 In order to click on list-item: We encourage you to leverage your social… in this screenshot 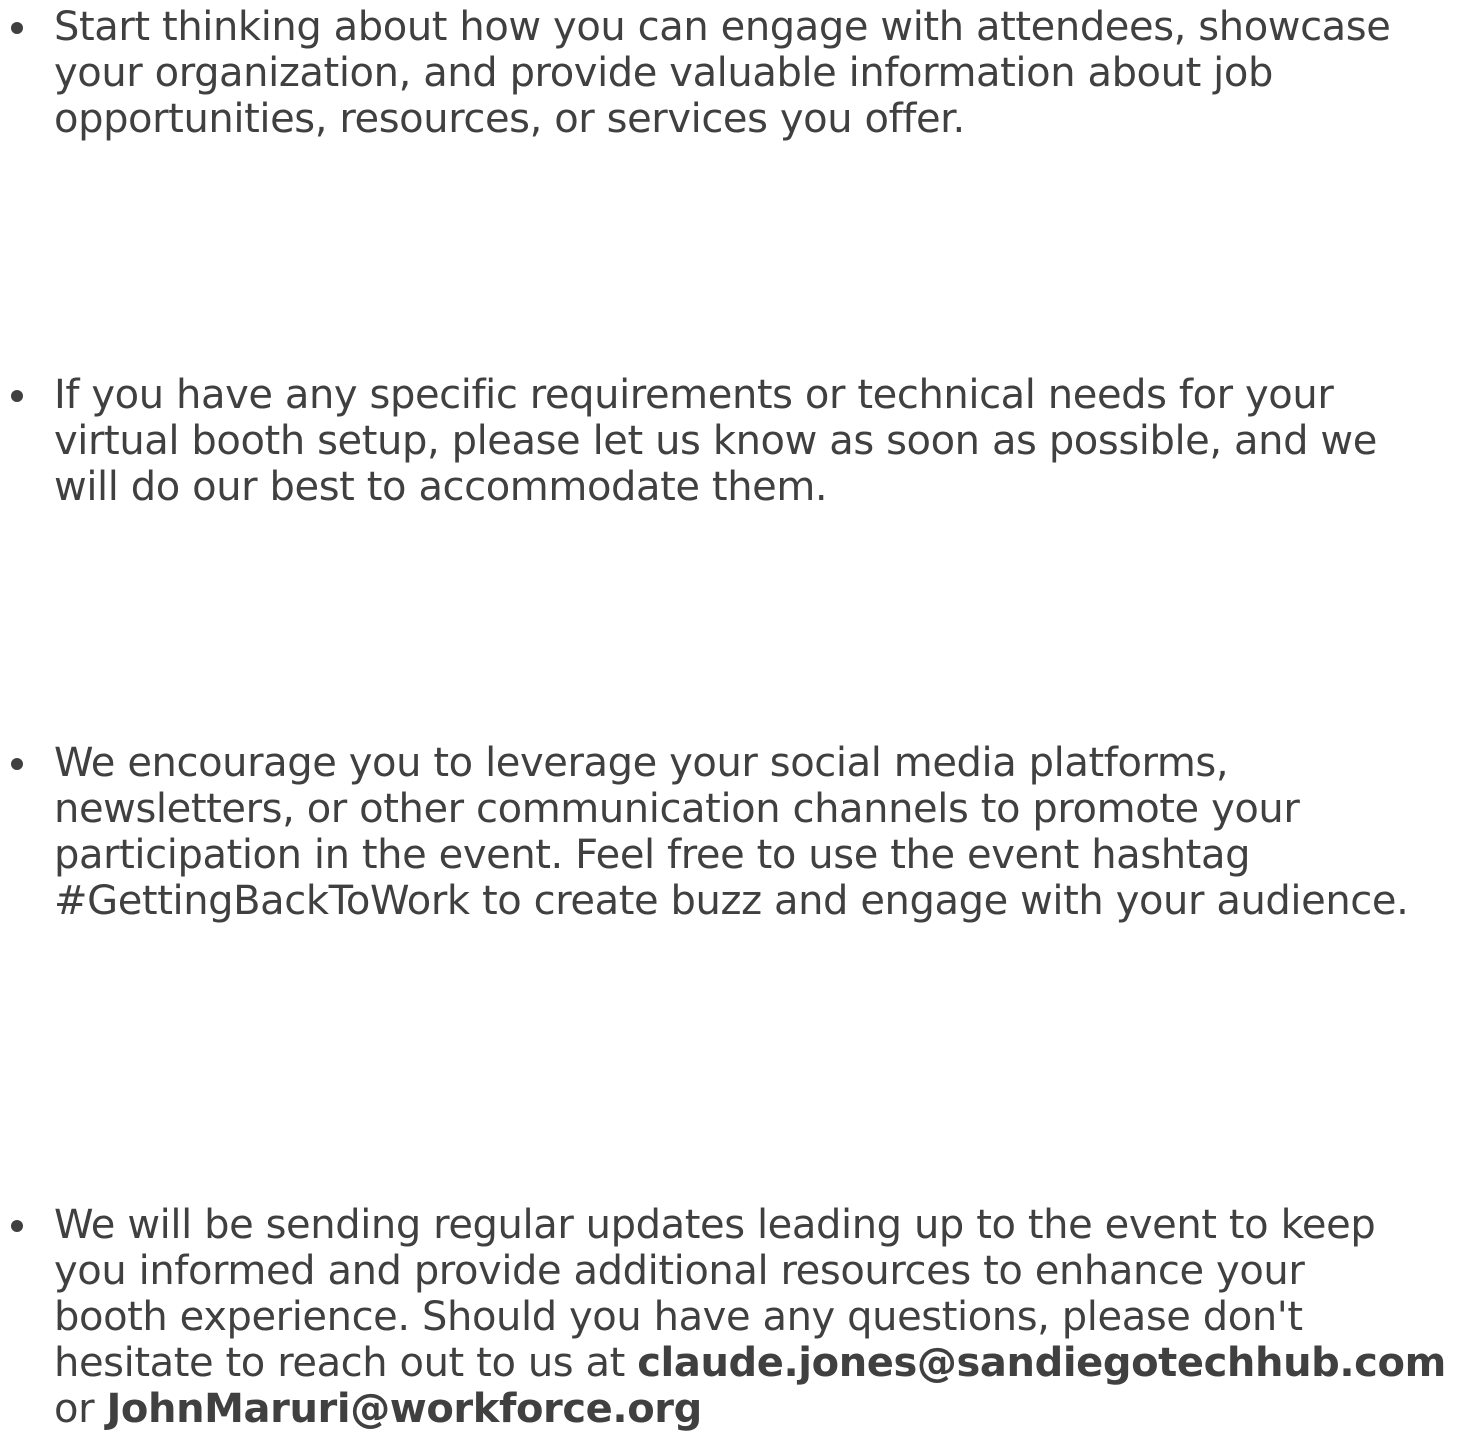, I will do `click(732, 832)`.